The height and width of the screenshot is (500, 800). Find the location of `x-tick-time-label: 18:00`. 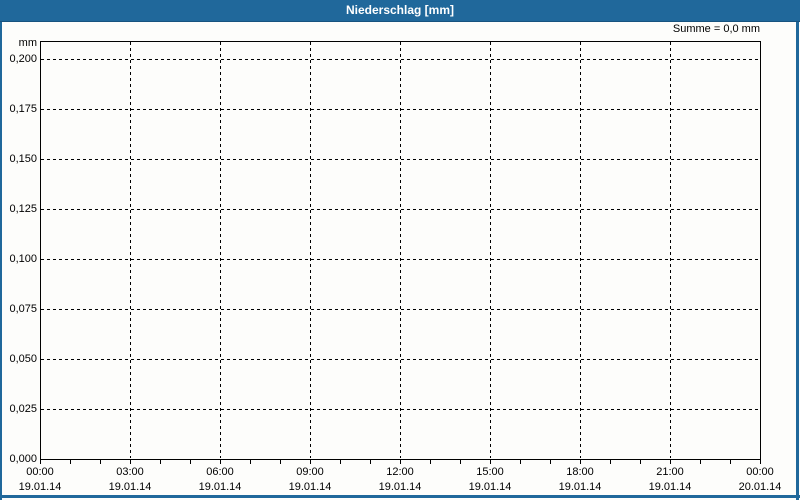

x-tick-time-label: 18:00 is located at coordinates (580, 472).